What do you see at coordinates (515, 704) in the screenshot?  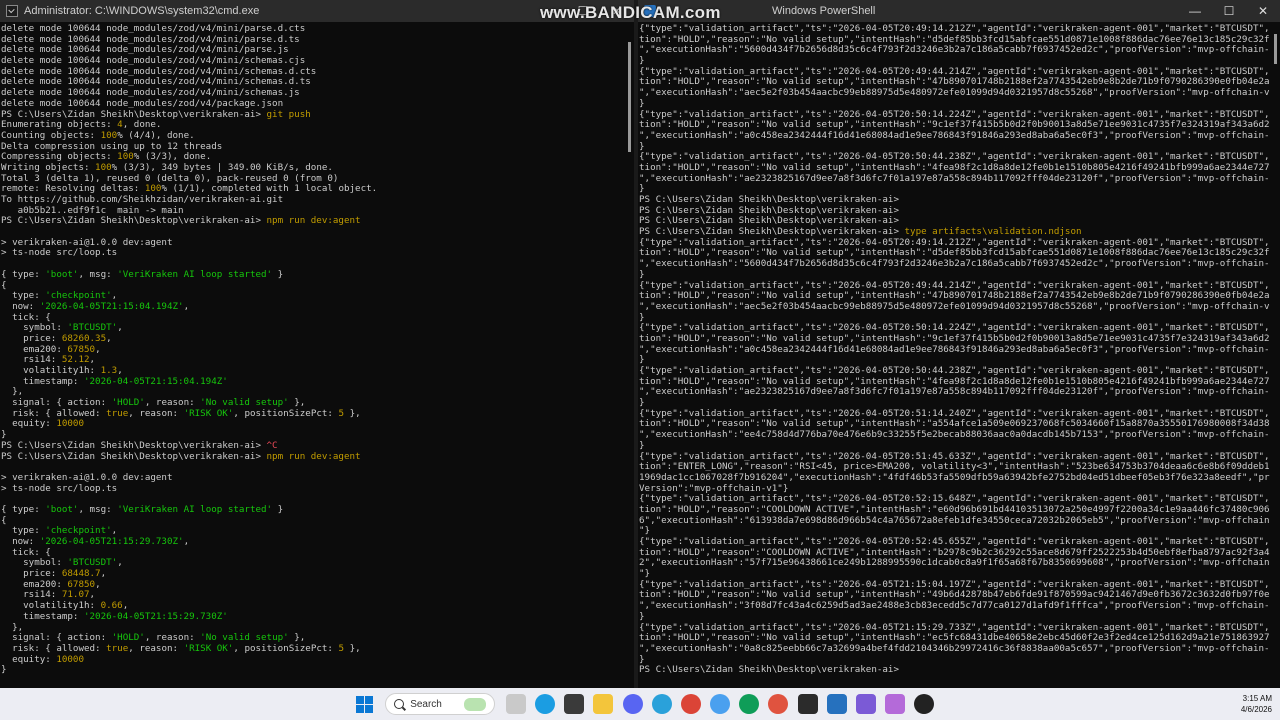 I see `task-view-icon` at bounding box center [515, 704].